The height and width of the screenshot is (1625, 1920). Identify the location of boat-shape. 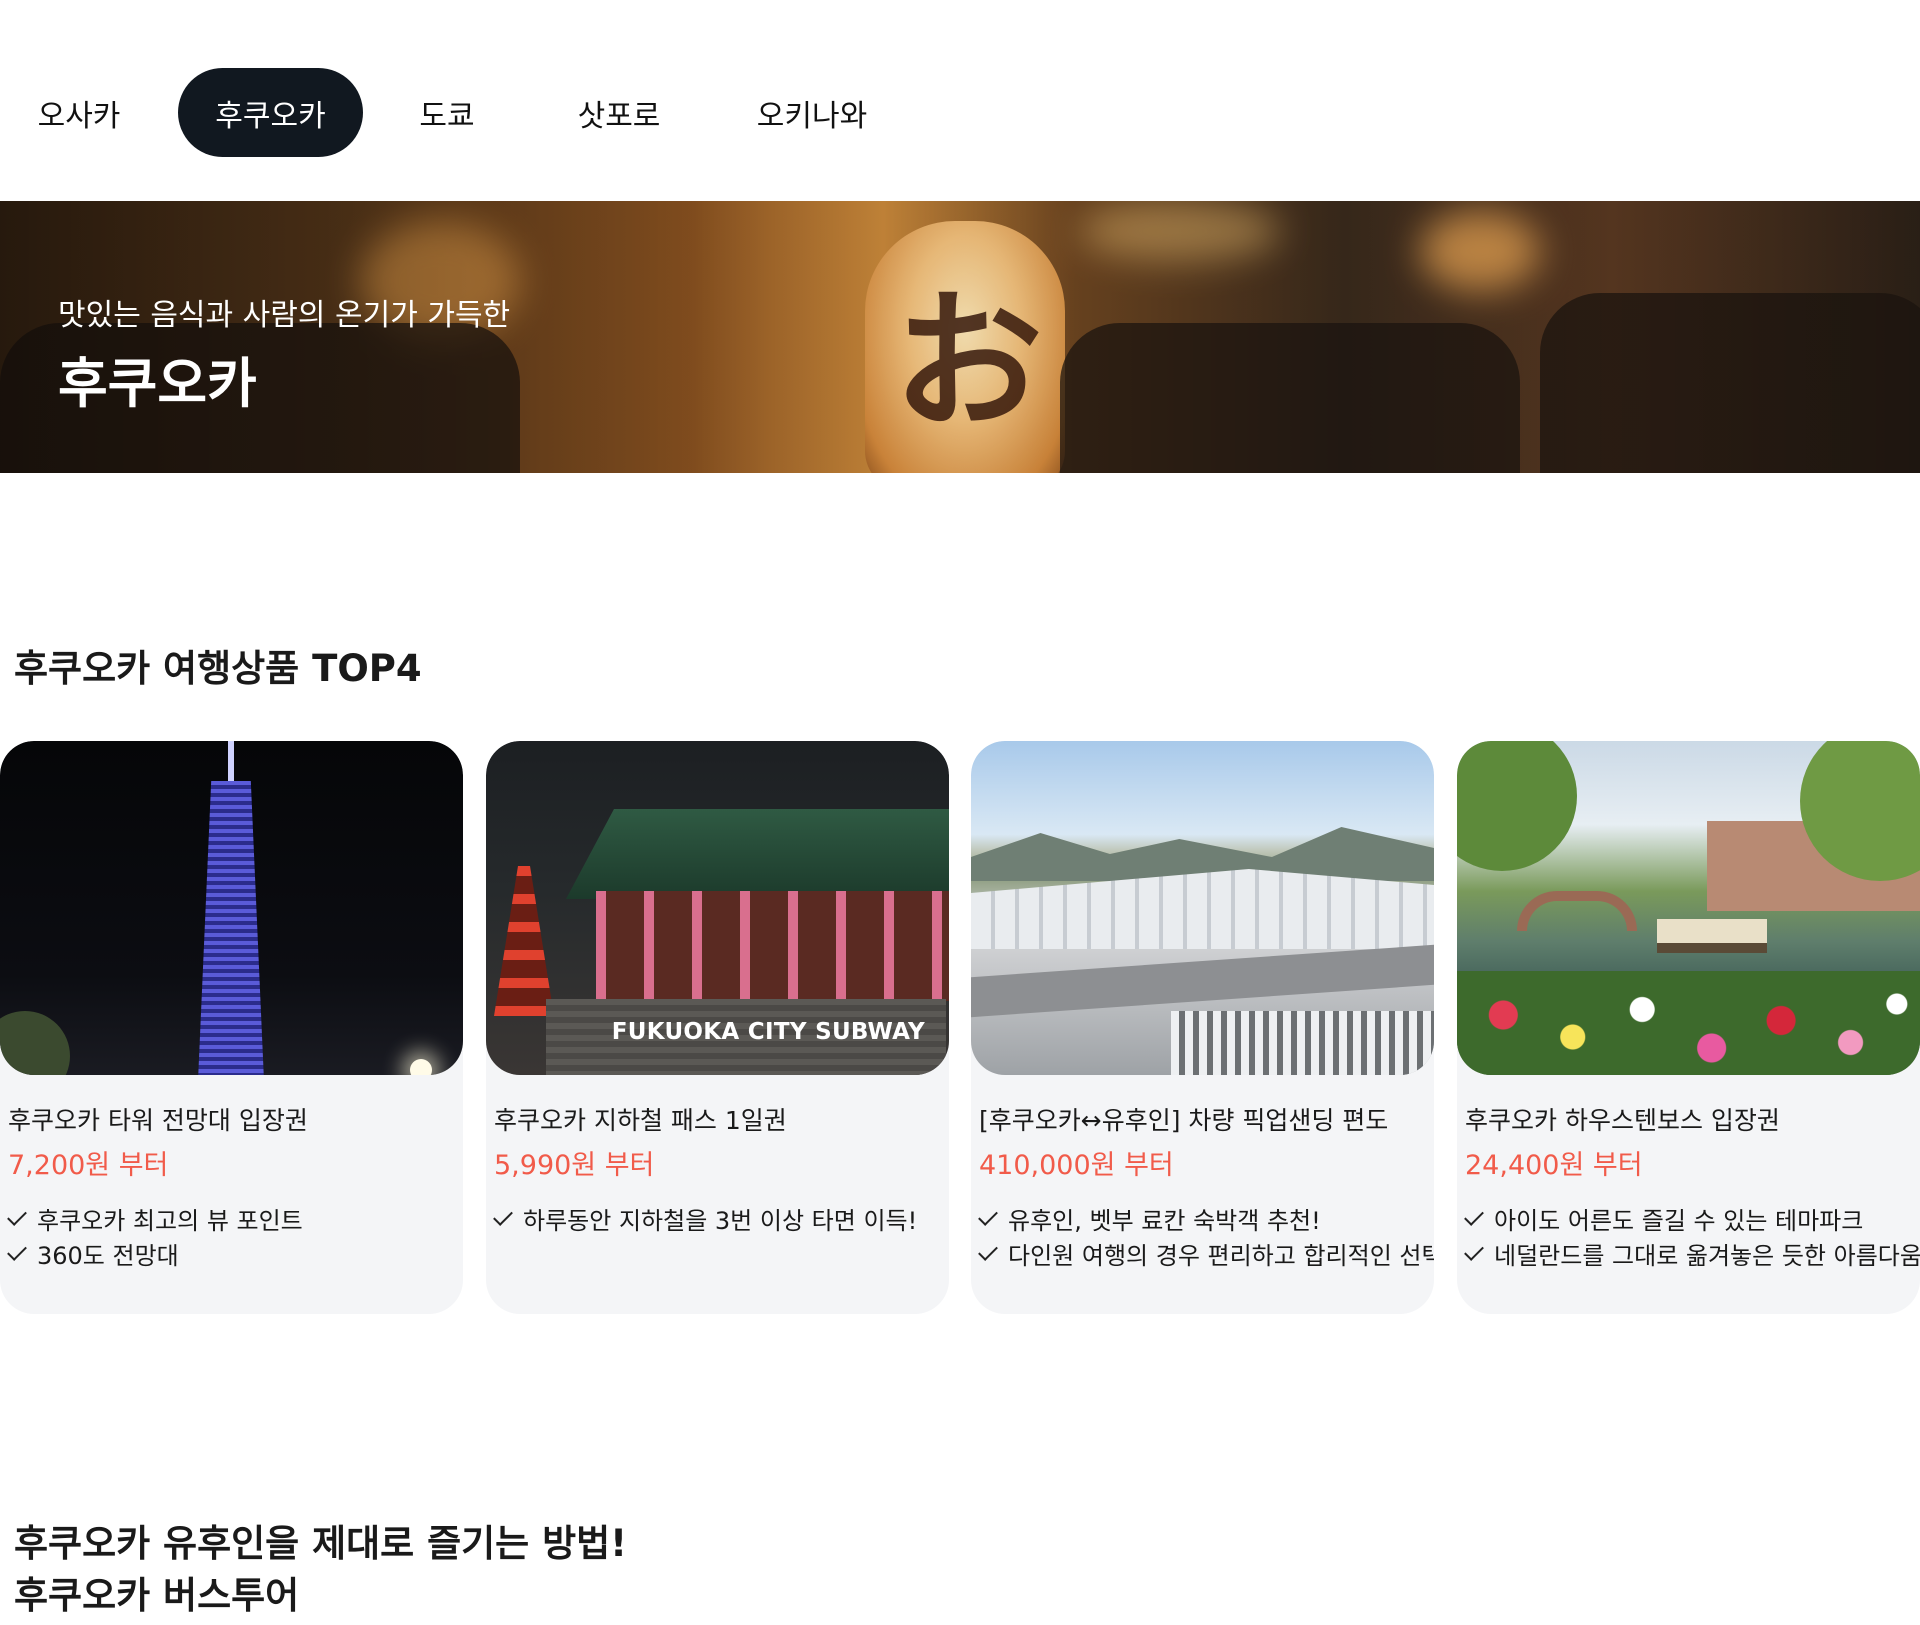
(1712, 936).